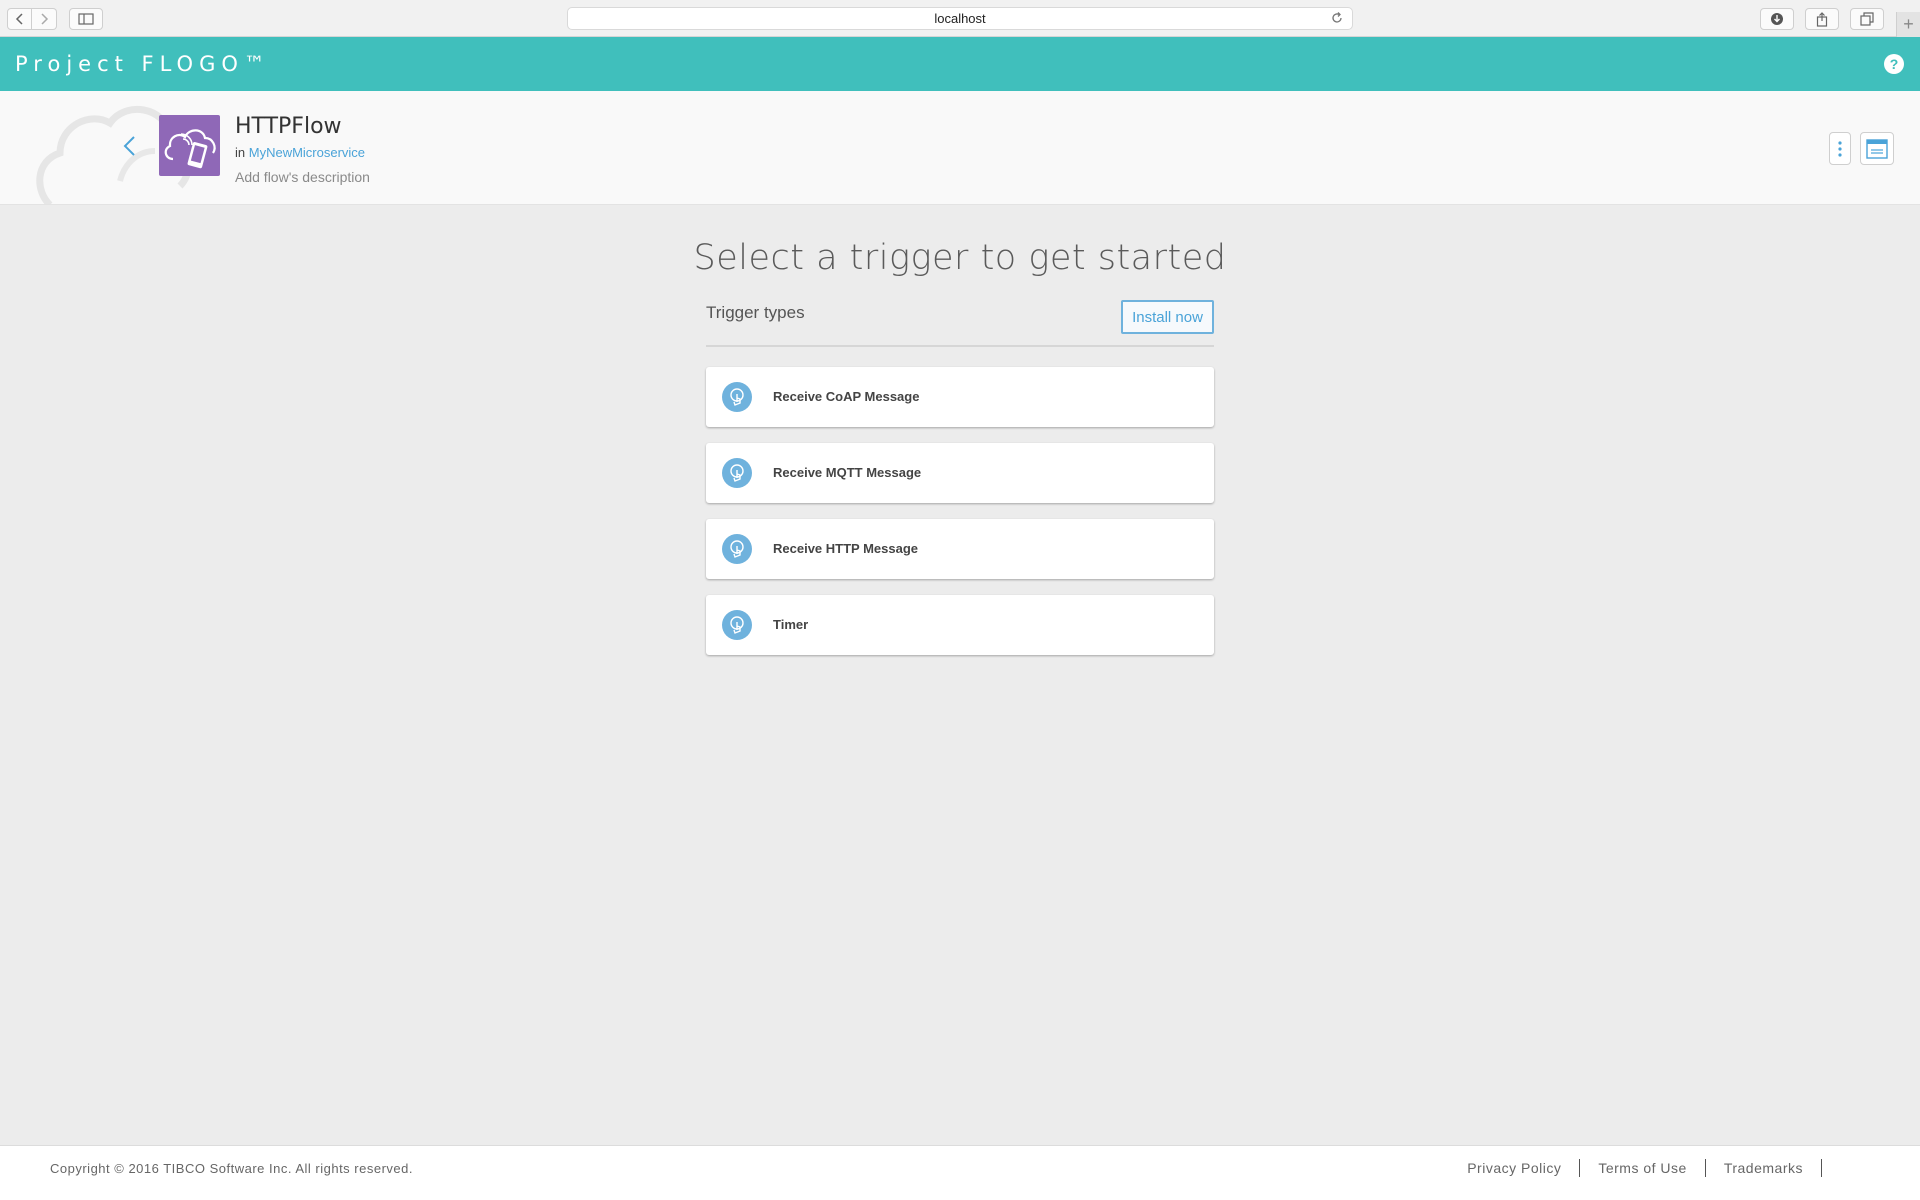 This screenshot has width=1920, height=1200. What do you see at coordinates (1337, 19) in the screenshot?
I see `reload-icon` at bounding box center [1337, 19].